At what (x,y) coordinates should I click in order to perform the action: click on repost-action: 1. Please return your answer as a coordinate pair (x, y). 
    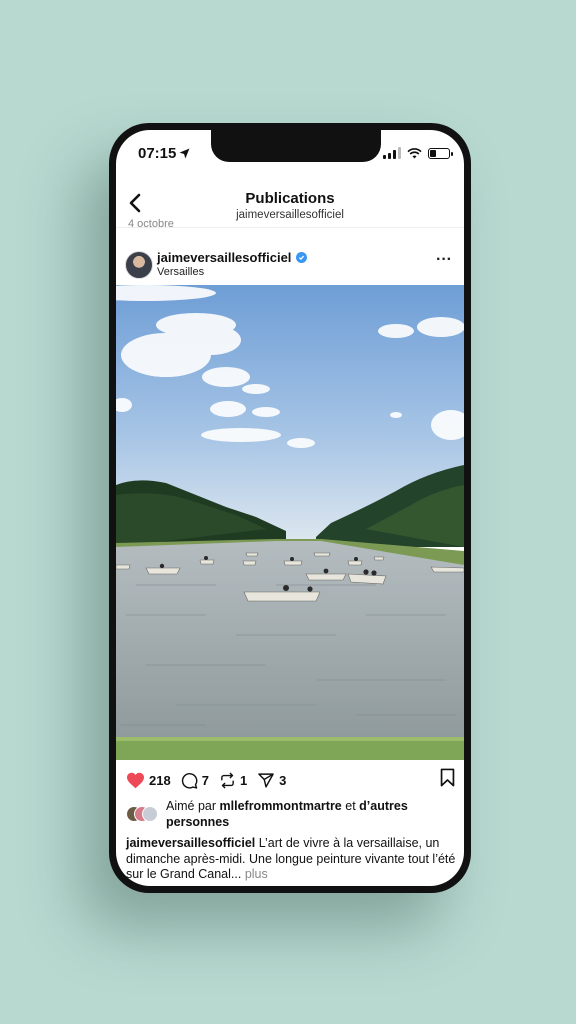
    Looking at the image, I should click on (233, 780).